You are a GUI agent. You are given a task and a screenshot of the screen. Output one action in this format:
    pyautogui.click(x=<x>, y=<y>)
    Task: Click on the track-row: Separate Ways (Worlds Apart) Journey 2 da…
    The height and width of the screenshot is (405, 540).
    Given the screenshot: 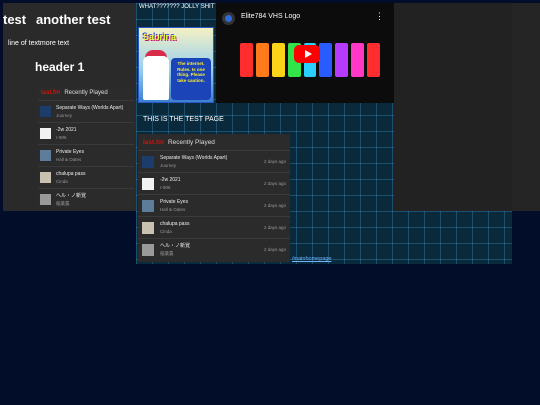 What is the action you would take?
    pyautogui.click(x=214, y=161)
    